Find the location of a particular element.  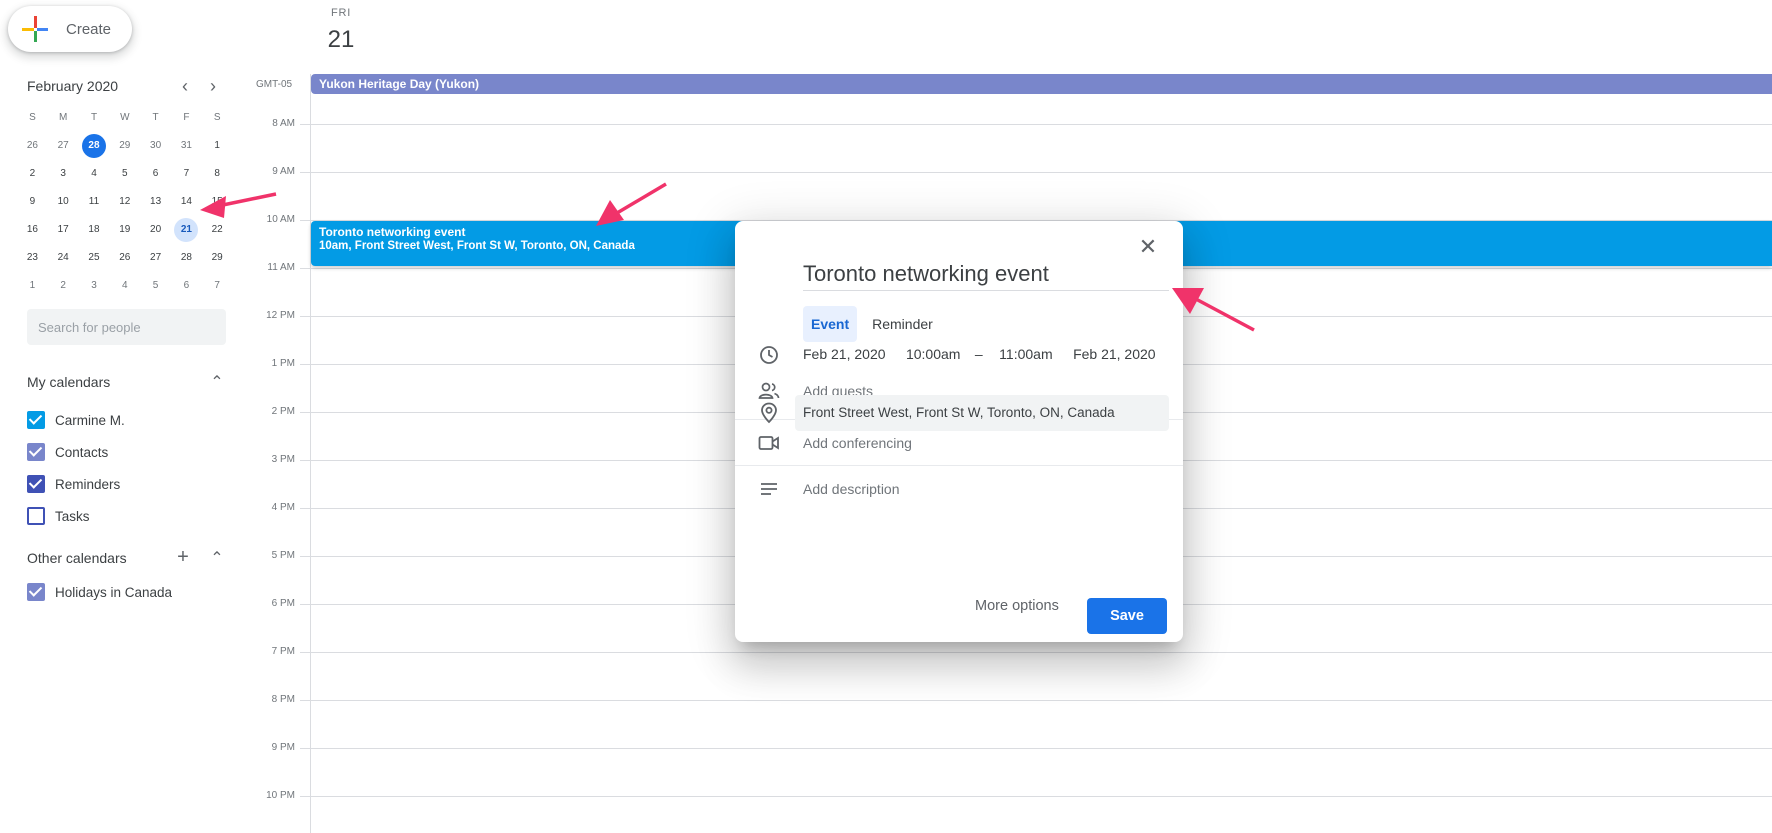

mini-calendar-day-label: 24 is located at coordinates (63, 257).